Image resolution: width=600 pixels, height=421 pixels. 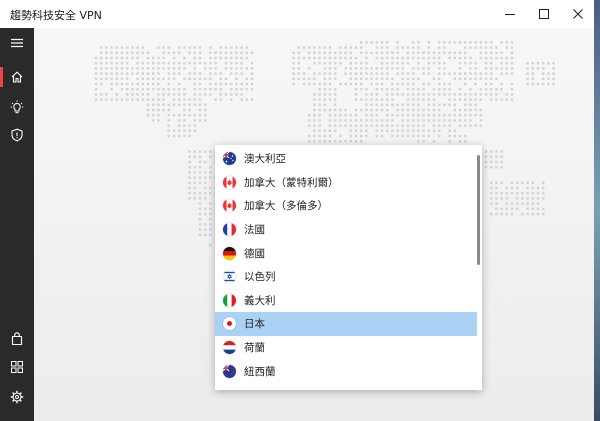 I want to click on menu-button, so click(x=17, y=43).